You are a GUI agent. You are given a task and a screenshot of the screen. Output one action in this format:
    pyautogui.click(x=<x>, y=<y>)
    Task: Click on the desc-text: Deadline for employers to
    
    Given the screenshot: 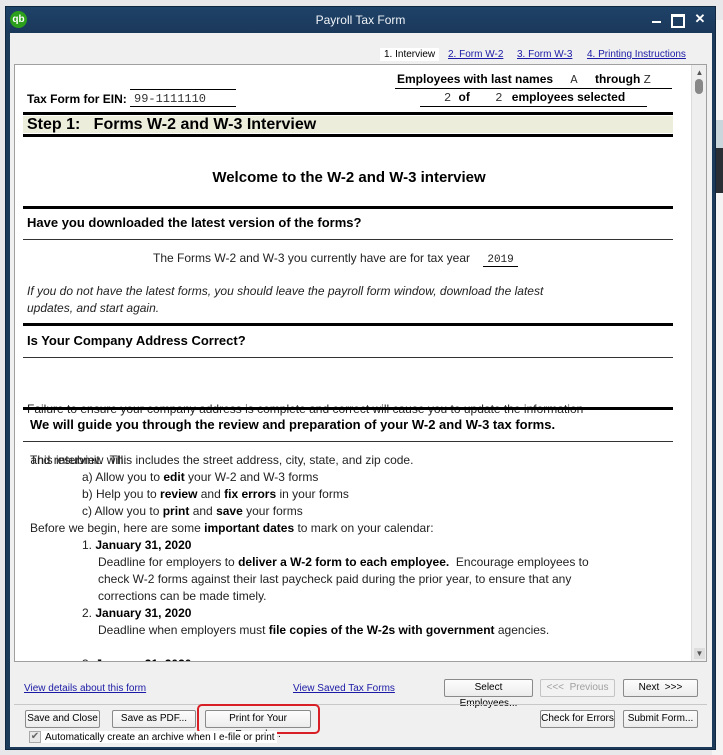 What is the action you would take?
    pyautogui.click(x=168, y=562)
    